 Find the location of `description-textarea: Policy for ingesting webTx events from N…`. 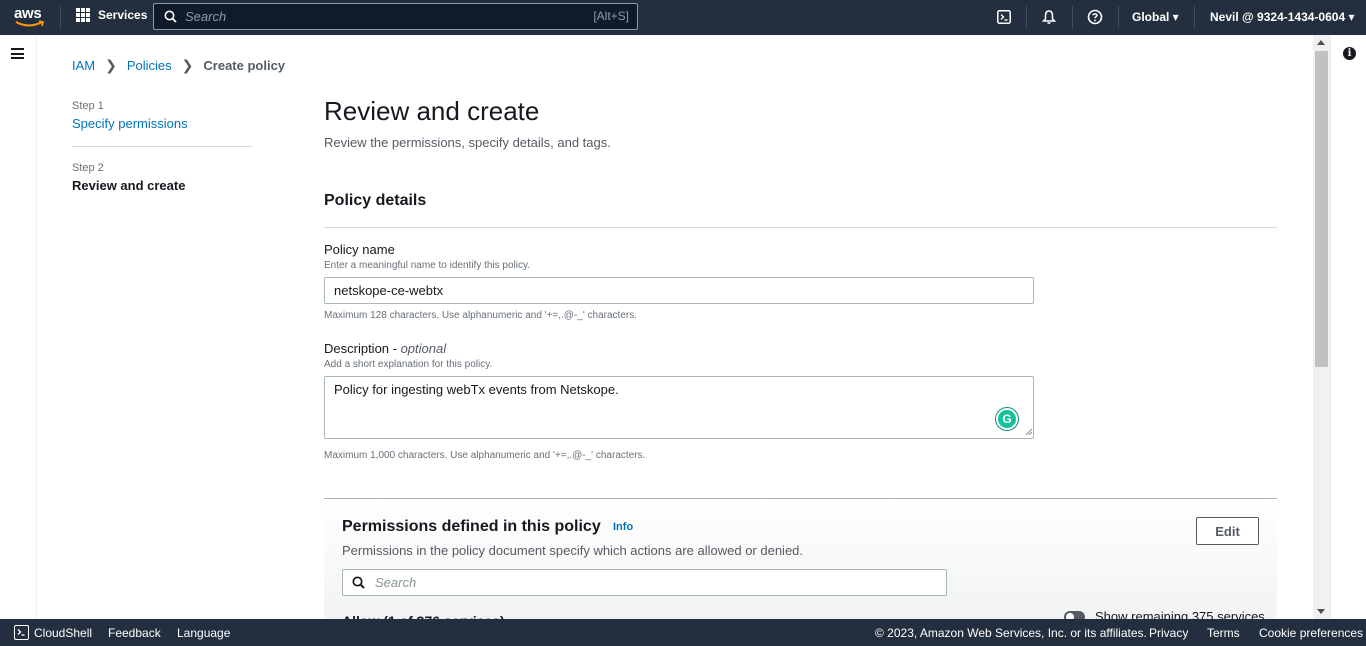

description-textarea: Policy for ingesting webTx events from N… is located at coordinates (679, 407).